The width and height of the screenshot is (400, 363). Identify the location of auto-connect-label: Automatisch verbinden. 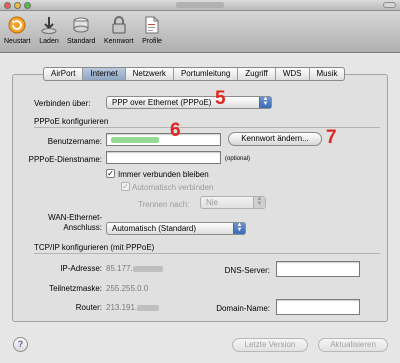
(173, 187).